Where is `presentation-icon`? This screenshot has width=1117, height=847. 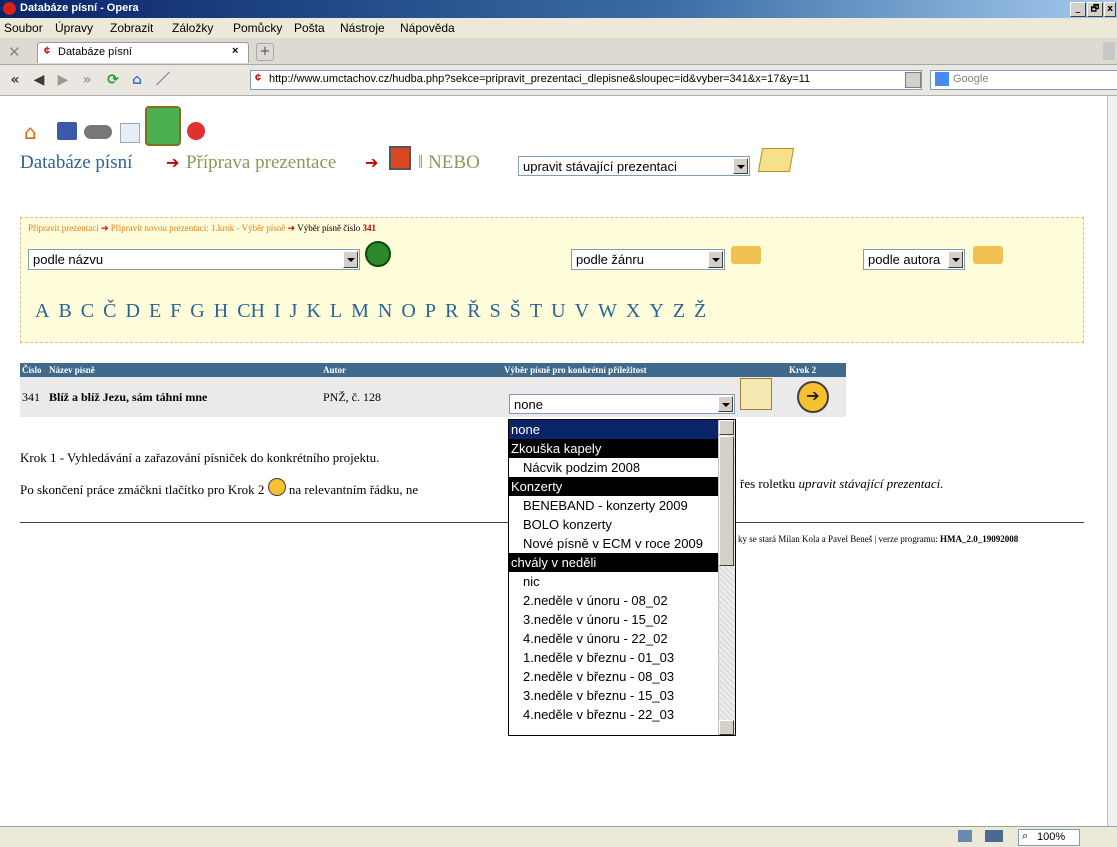
presentation-icon is located at coordinates (400, 158).